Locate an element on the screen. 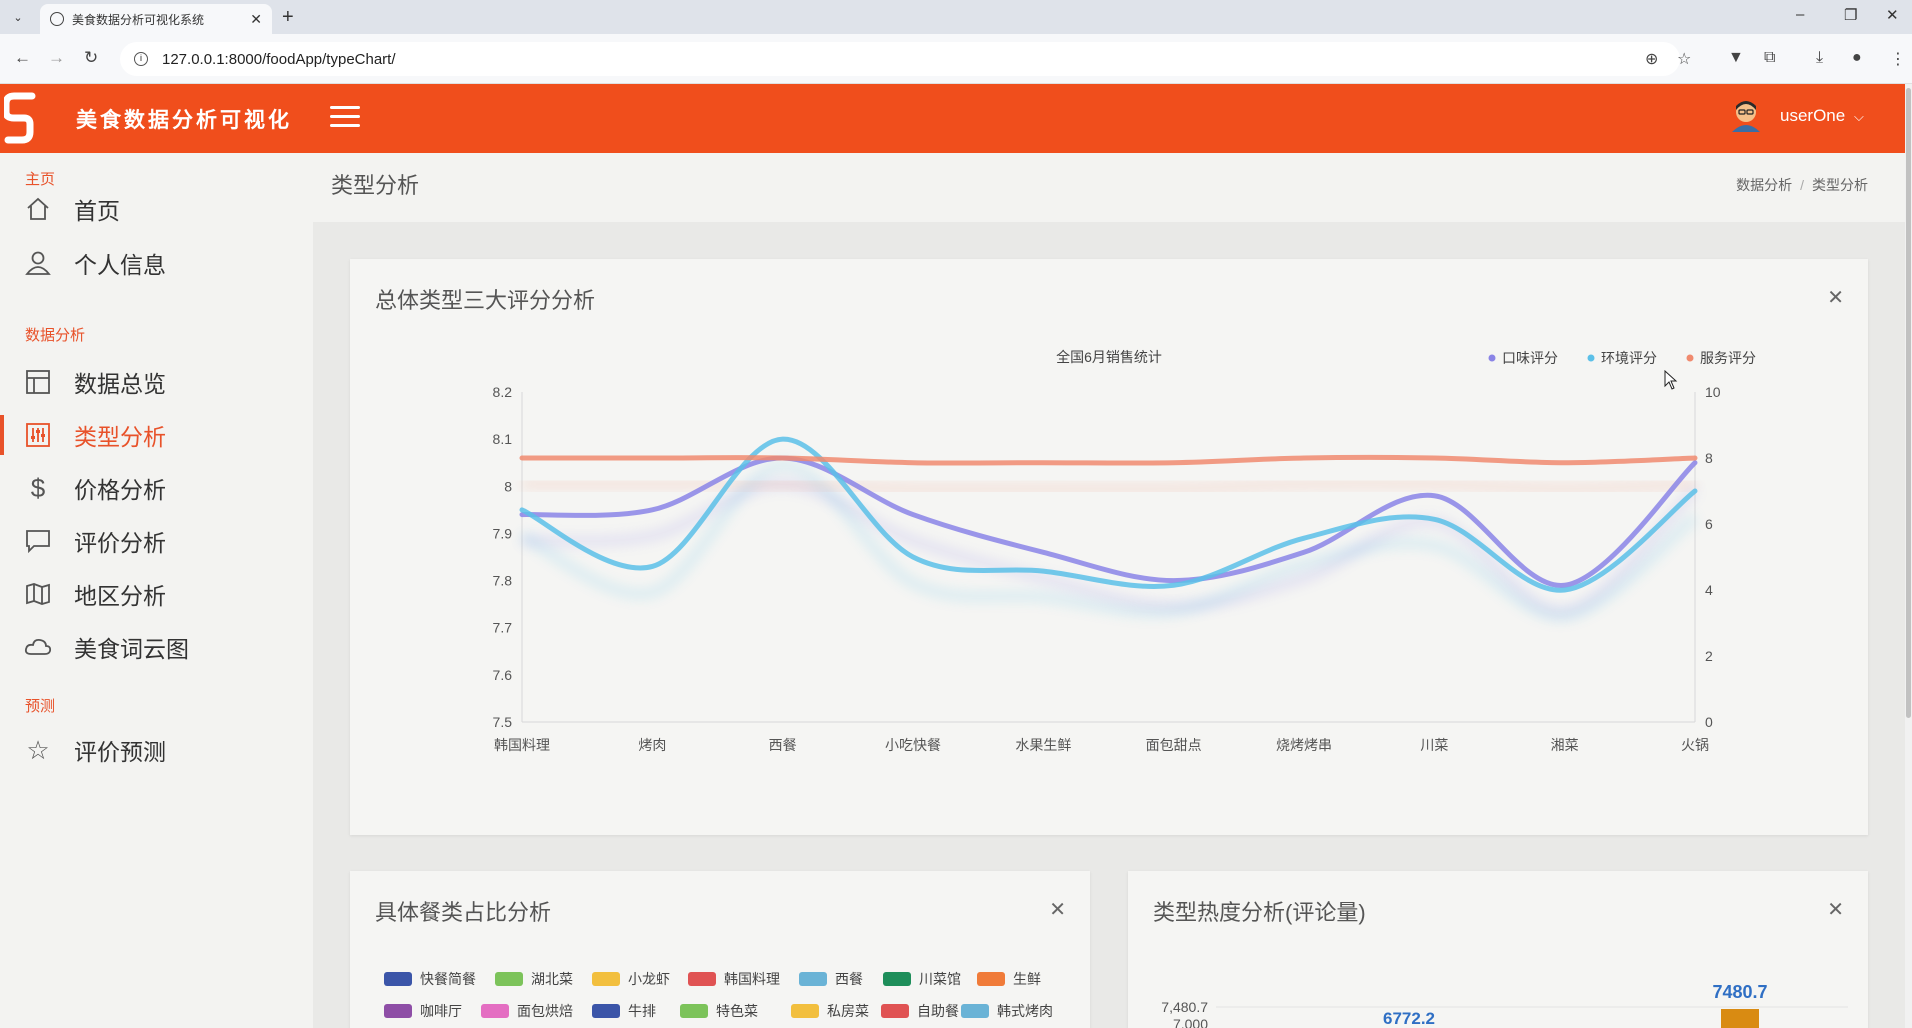  site-info-icon: i is located at coordinates (141, 59).